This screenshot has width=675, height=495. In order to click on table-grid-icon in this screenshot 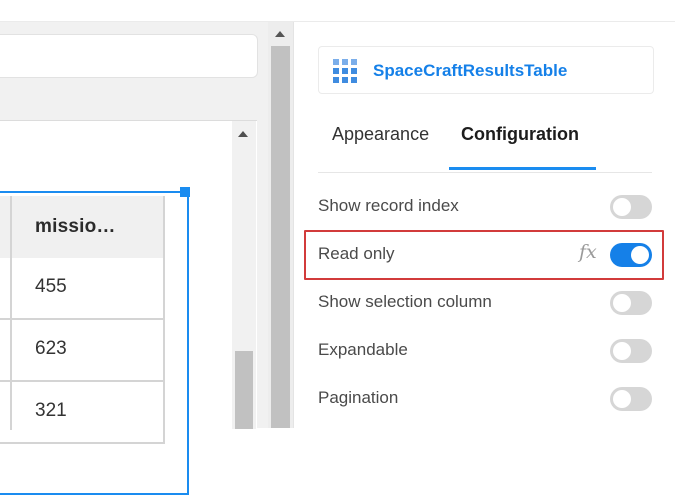, I will do `click(345, 71)`.